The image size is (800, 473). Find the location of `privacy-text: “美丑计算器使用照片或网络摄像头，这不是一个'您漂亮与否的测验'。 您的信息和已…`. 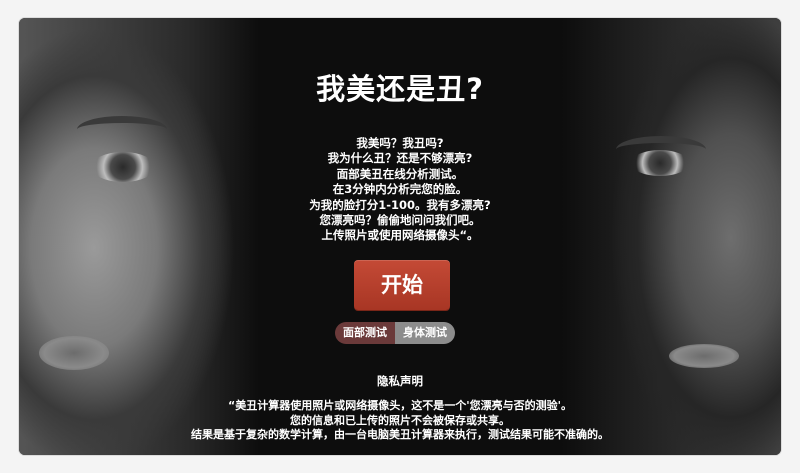

privacy-text: “美丑计算器使用照片或网络摄像头，这不是一个'您漂亮与否的测验'。 您的信息和已… is located at coordinates (400, 421).